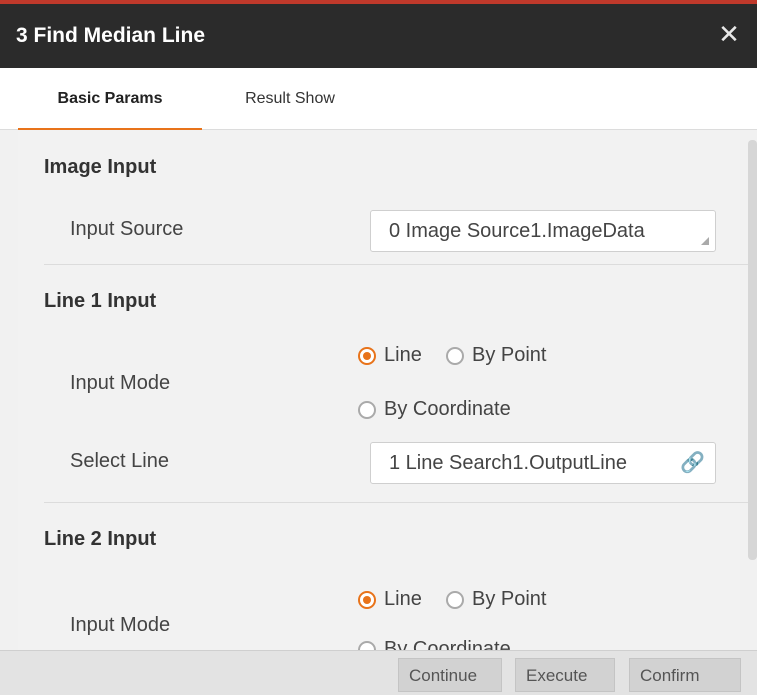  I want to click on section-line2-input-title: Line 2 Input, so click(100, 539).